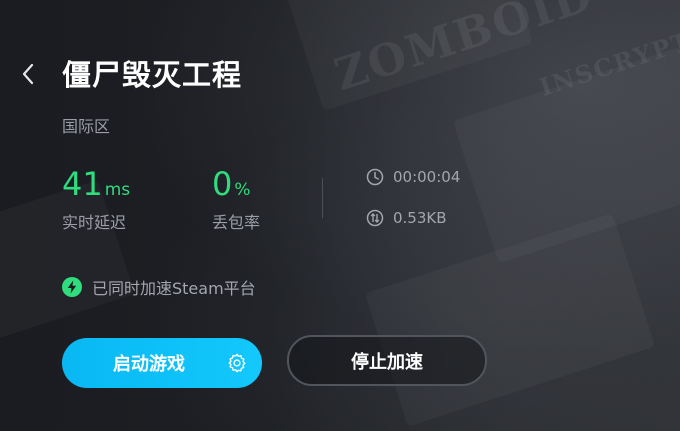 Image resolution: width=680 pixels, height=431 pixels. I want to click on steam-accel-notice: 已同时加速Steam平台, so click(159, 287).